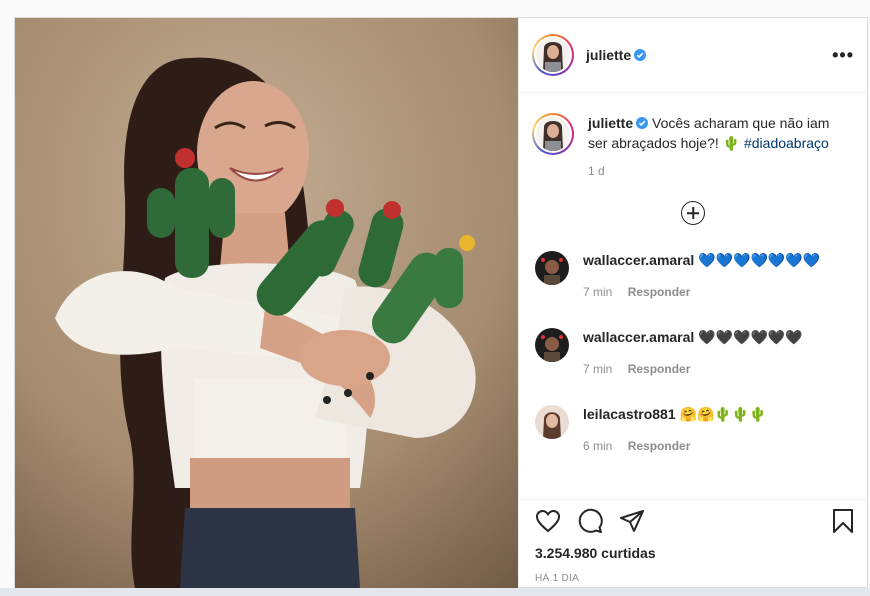  I want to click on caption-username: juliette, so click(610, 123).